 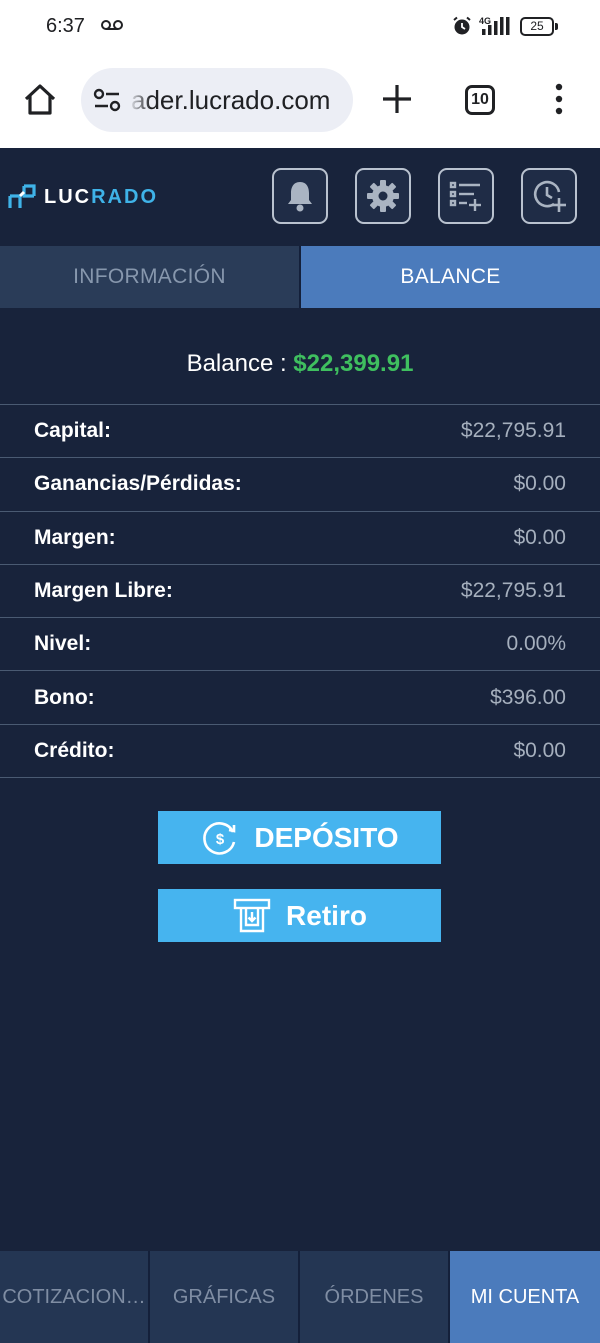 I want to click on add-watchlist-button, so click(x=466, y=196).